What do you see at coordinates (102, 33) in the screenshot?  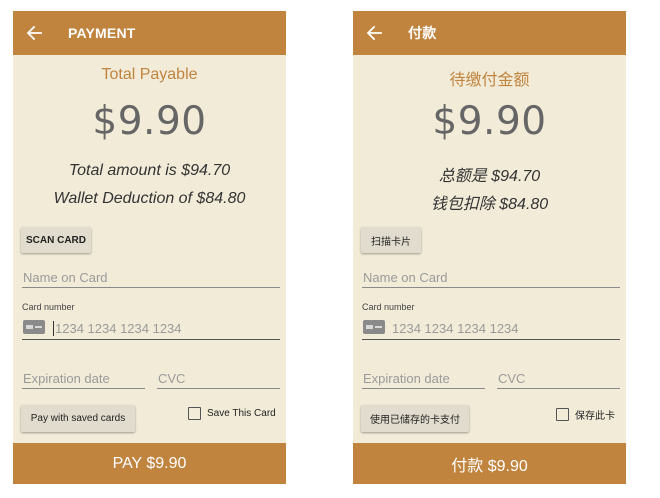 I see `page-title: PAYMENT` at bounding box center [102, 33].